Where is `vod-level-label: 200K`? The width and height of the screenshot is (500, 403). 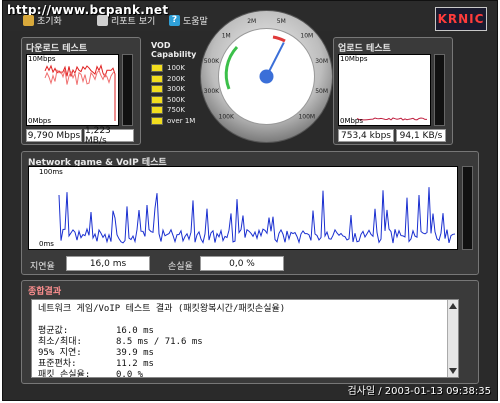 vod-level-label: 200K is located at coordinates (176, 78).